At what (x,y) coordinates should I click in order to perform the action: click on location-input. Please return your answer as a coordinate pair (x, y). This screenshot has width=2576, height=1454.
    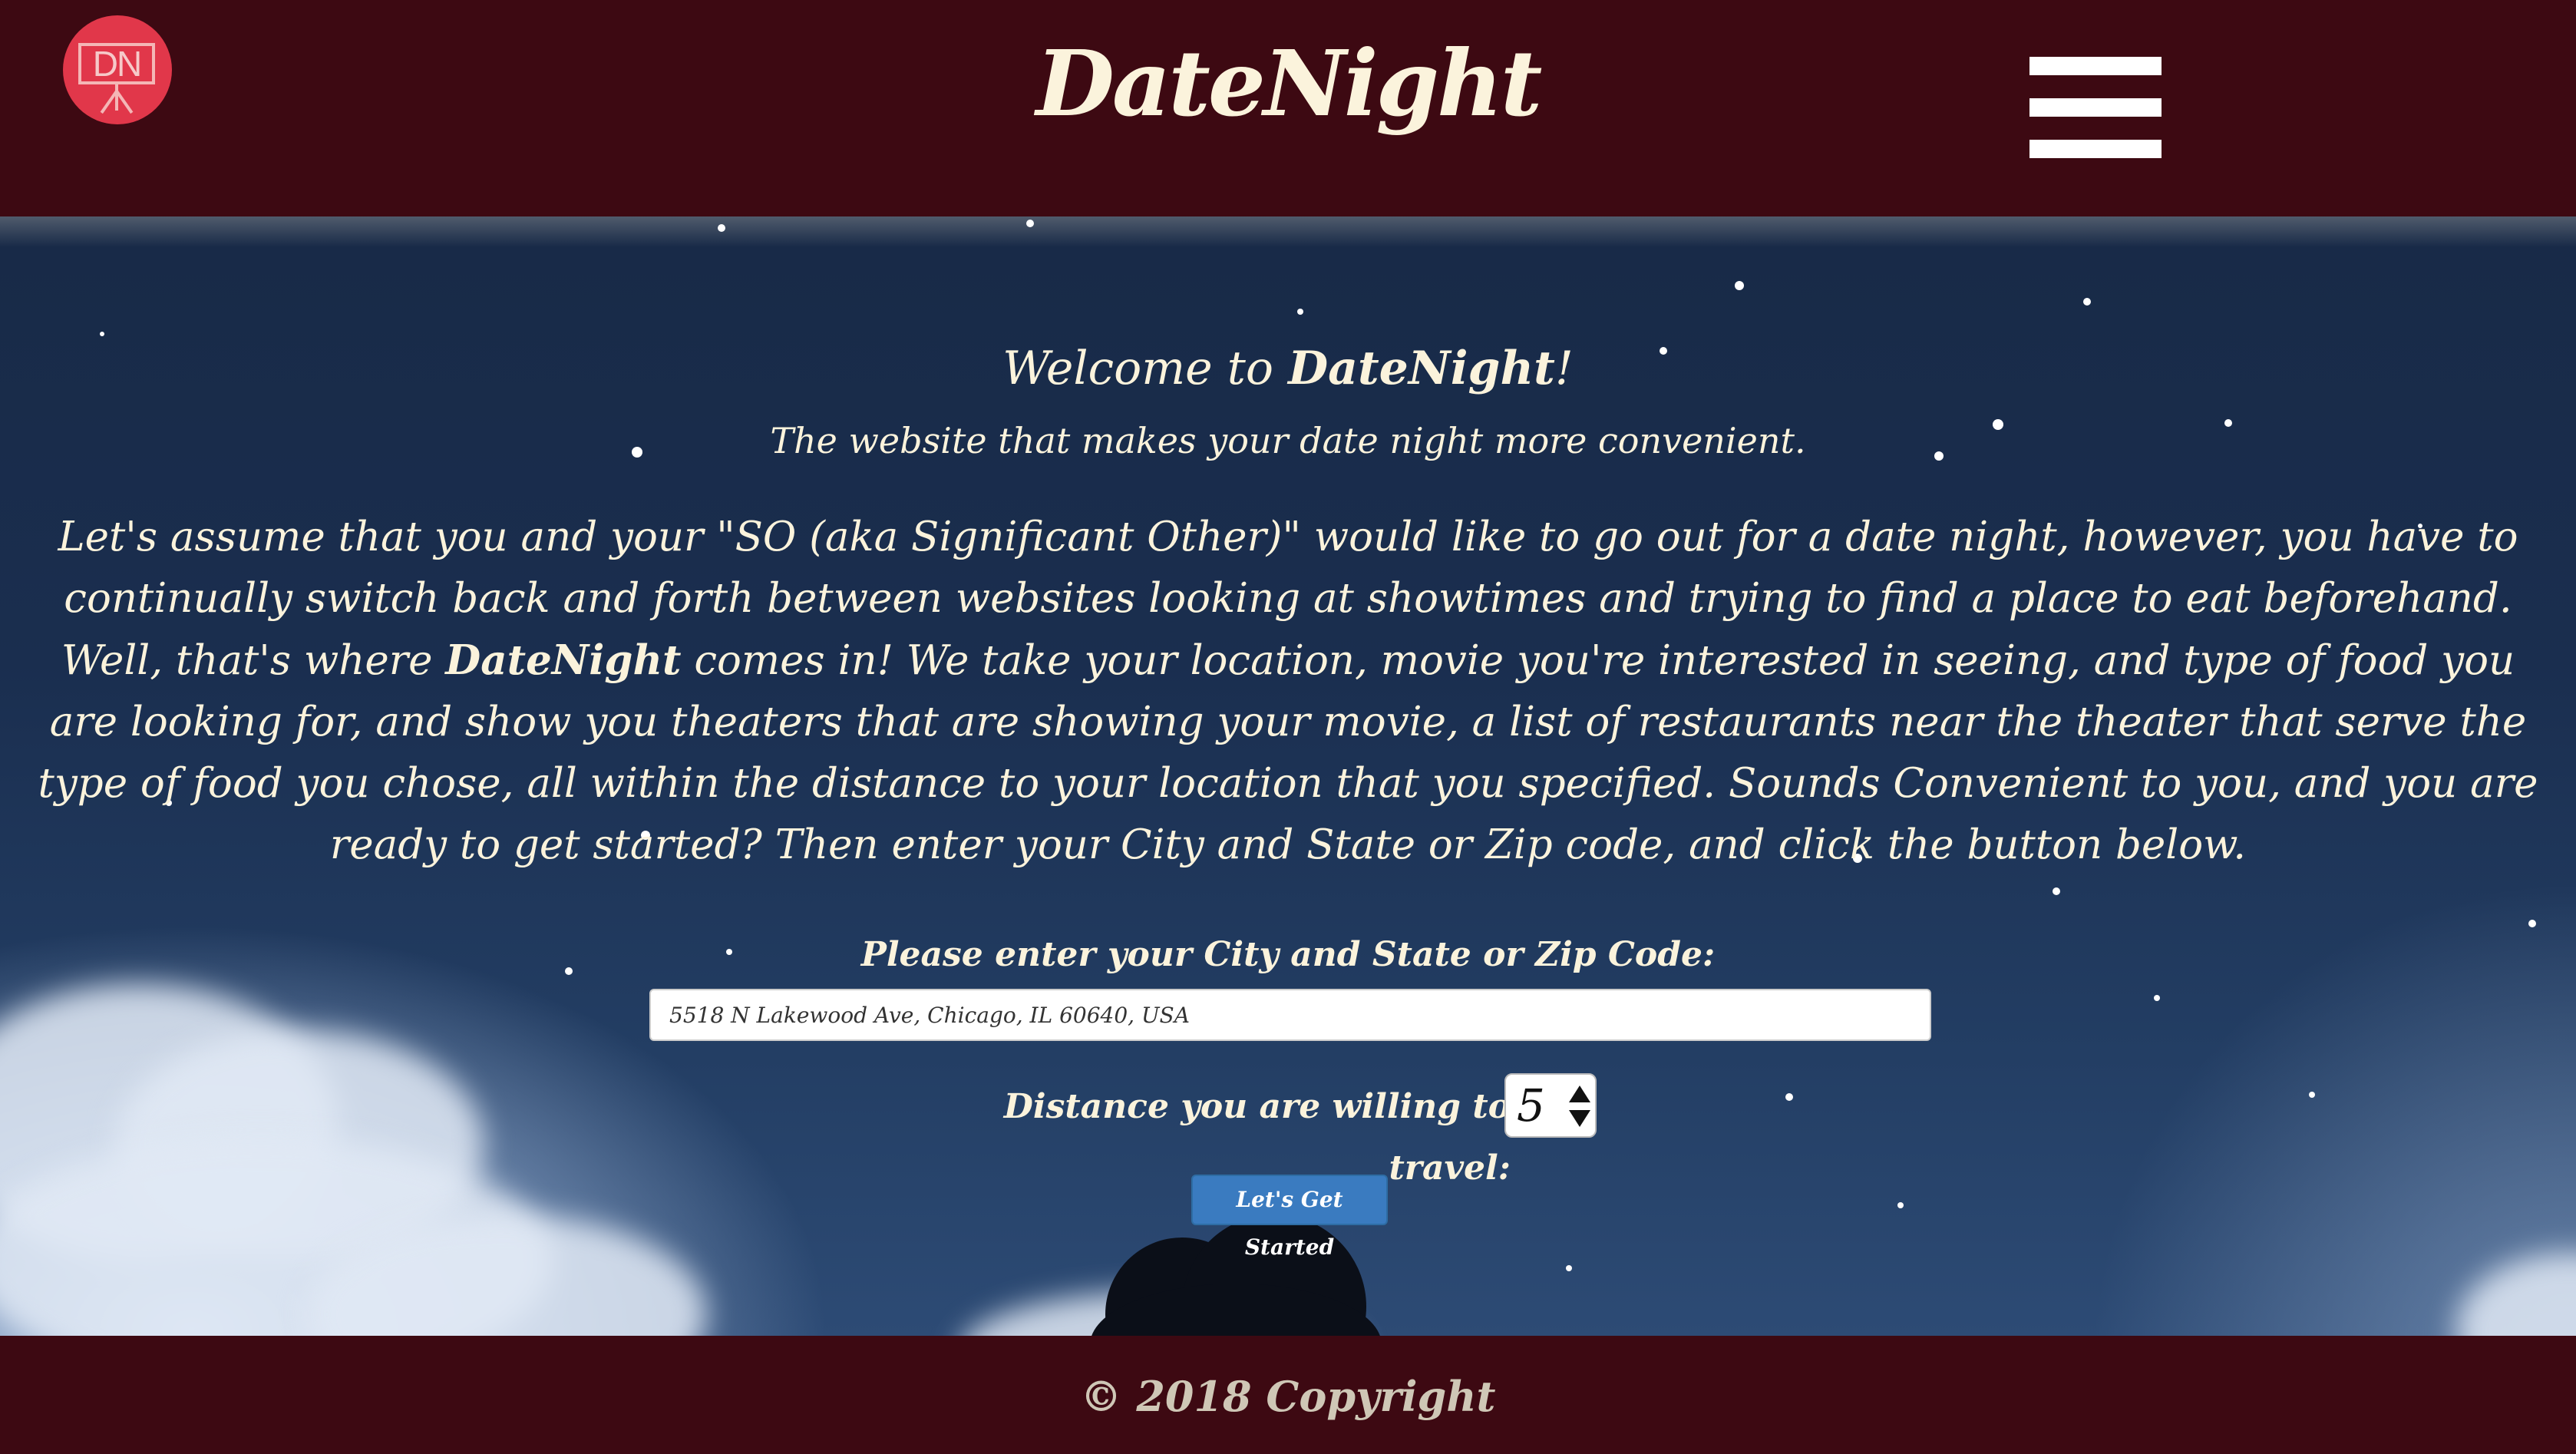
    Looking at the image, I should click on (1290, 1015).